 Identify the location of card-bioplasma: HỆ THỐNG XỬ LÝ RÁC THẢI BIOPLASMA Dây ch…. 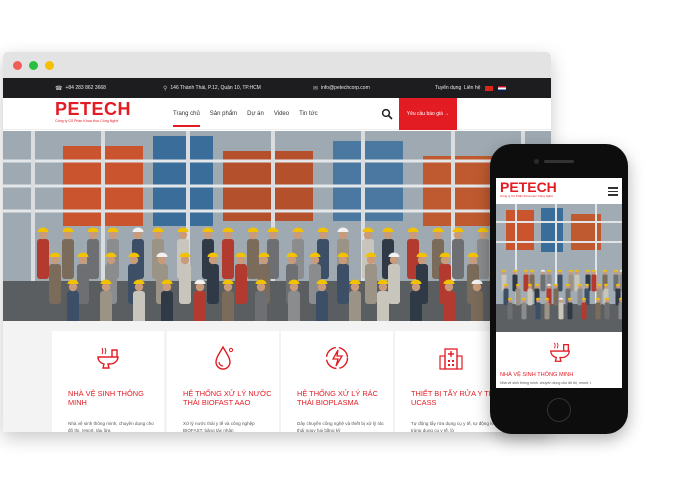
(337, 381).